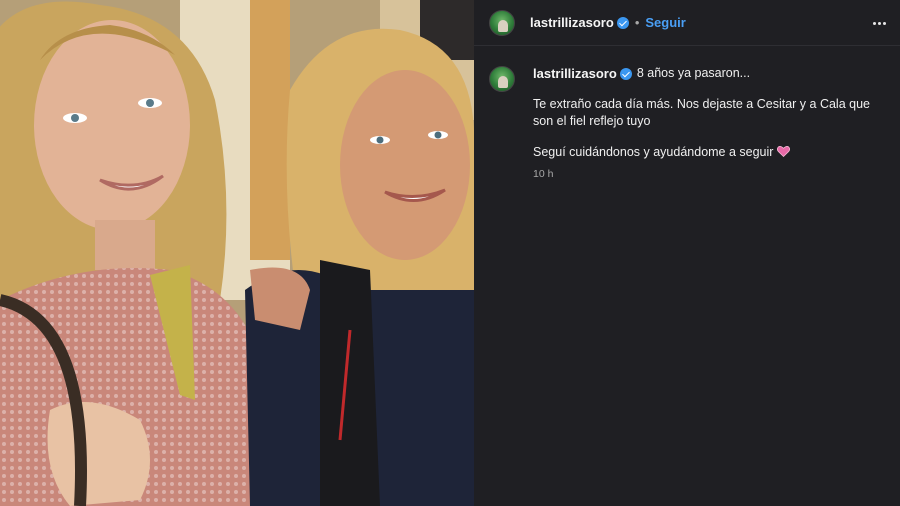 This screenshot has width=900, height=506. I want to click on more-options-icon, so click(879, 23).